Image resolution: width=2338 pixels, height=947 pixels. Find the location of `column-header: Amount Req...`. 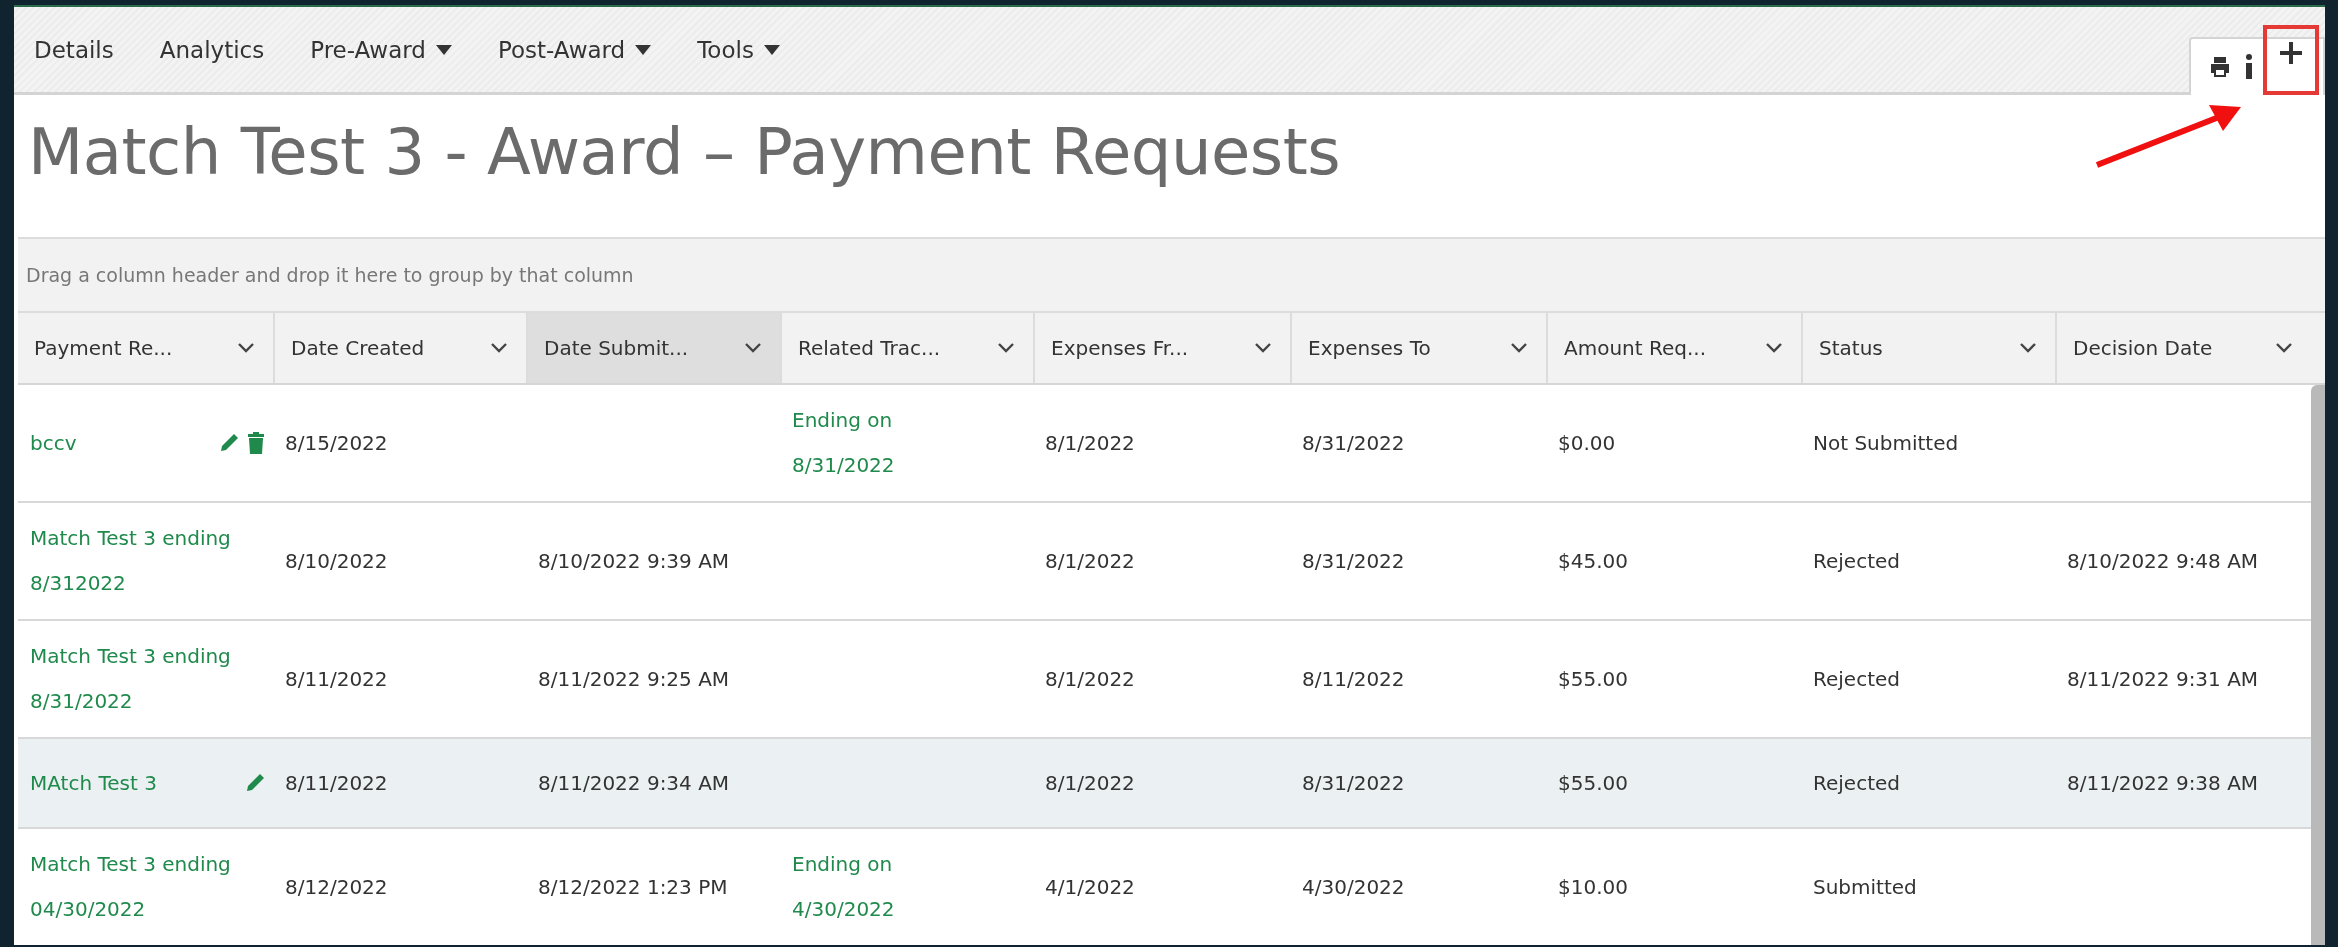

column-header: Amount Req... is located at coordinates (1673, 348).